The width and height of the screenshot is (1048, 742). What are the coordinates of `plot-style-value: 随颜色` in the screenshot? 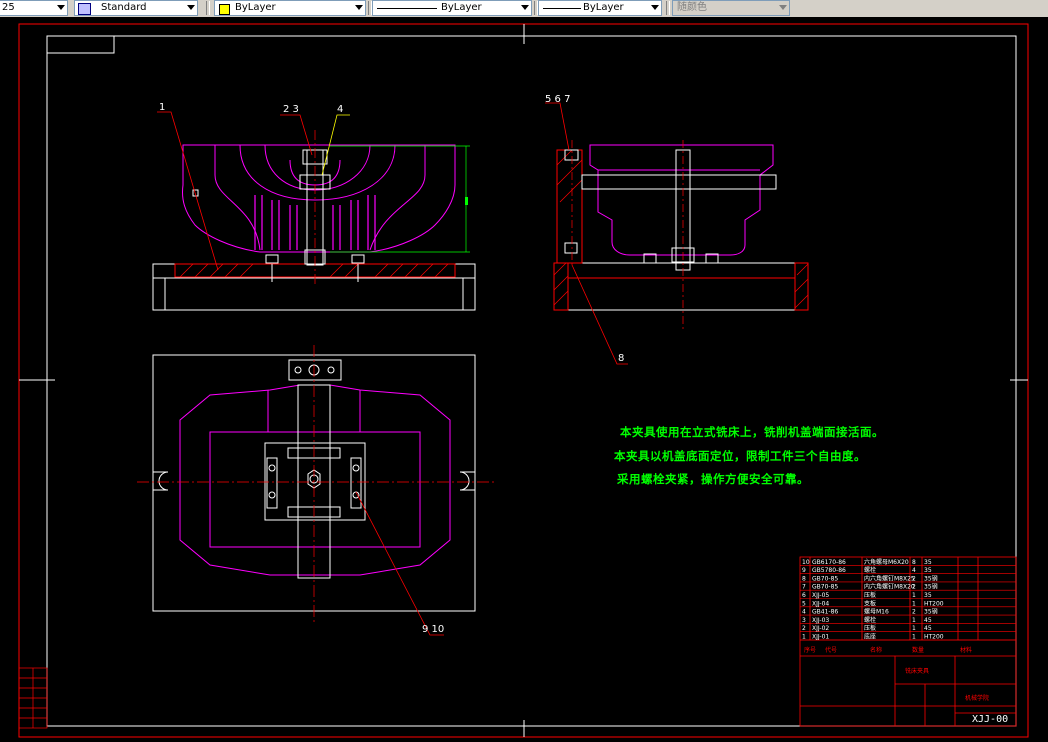 It's located at (692, 7).